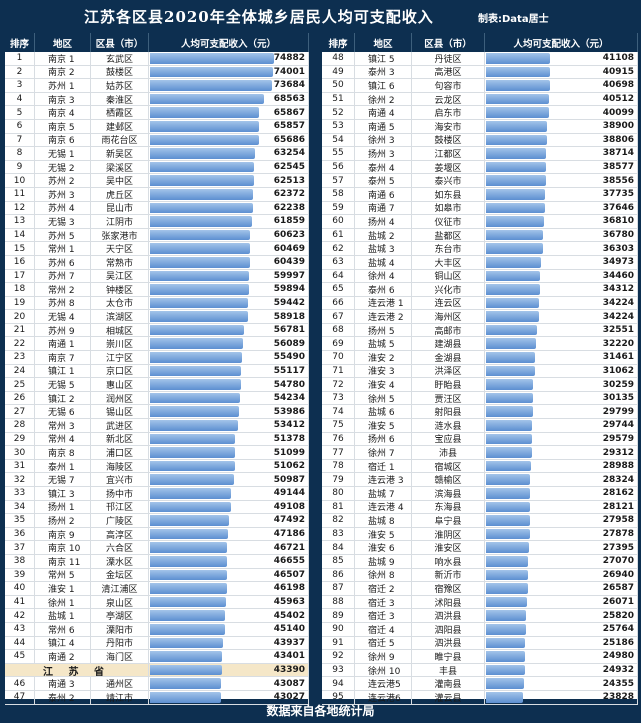 This screenshot has height=723, width=641. What do you see at coordinates (338, 656) in the screenshot?
I see `rank-cell: 92` at bounding box center [338, 656].